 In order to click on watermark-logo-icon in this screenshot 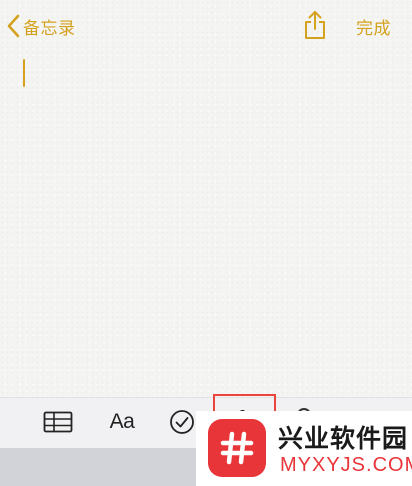, I will do `click(237, 448)`.